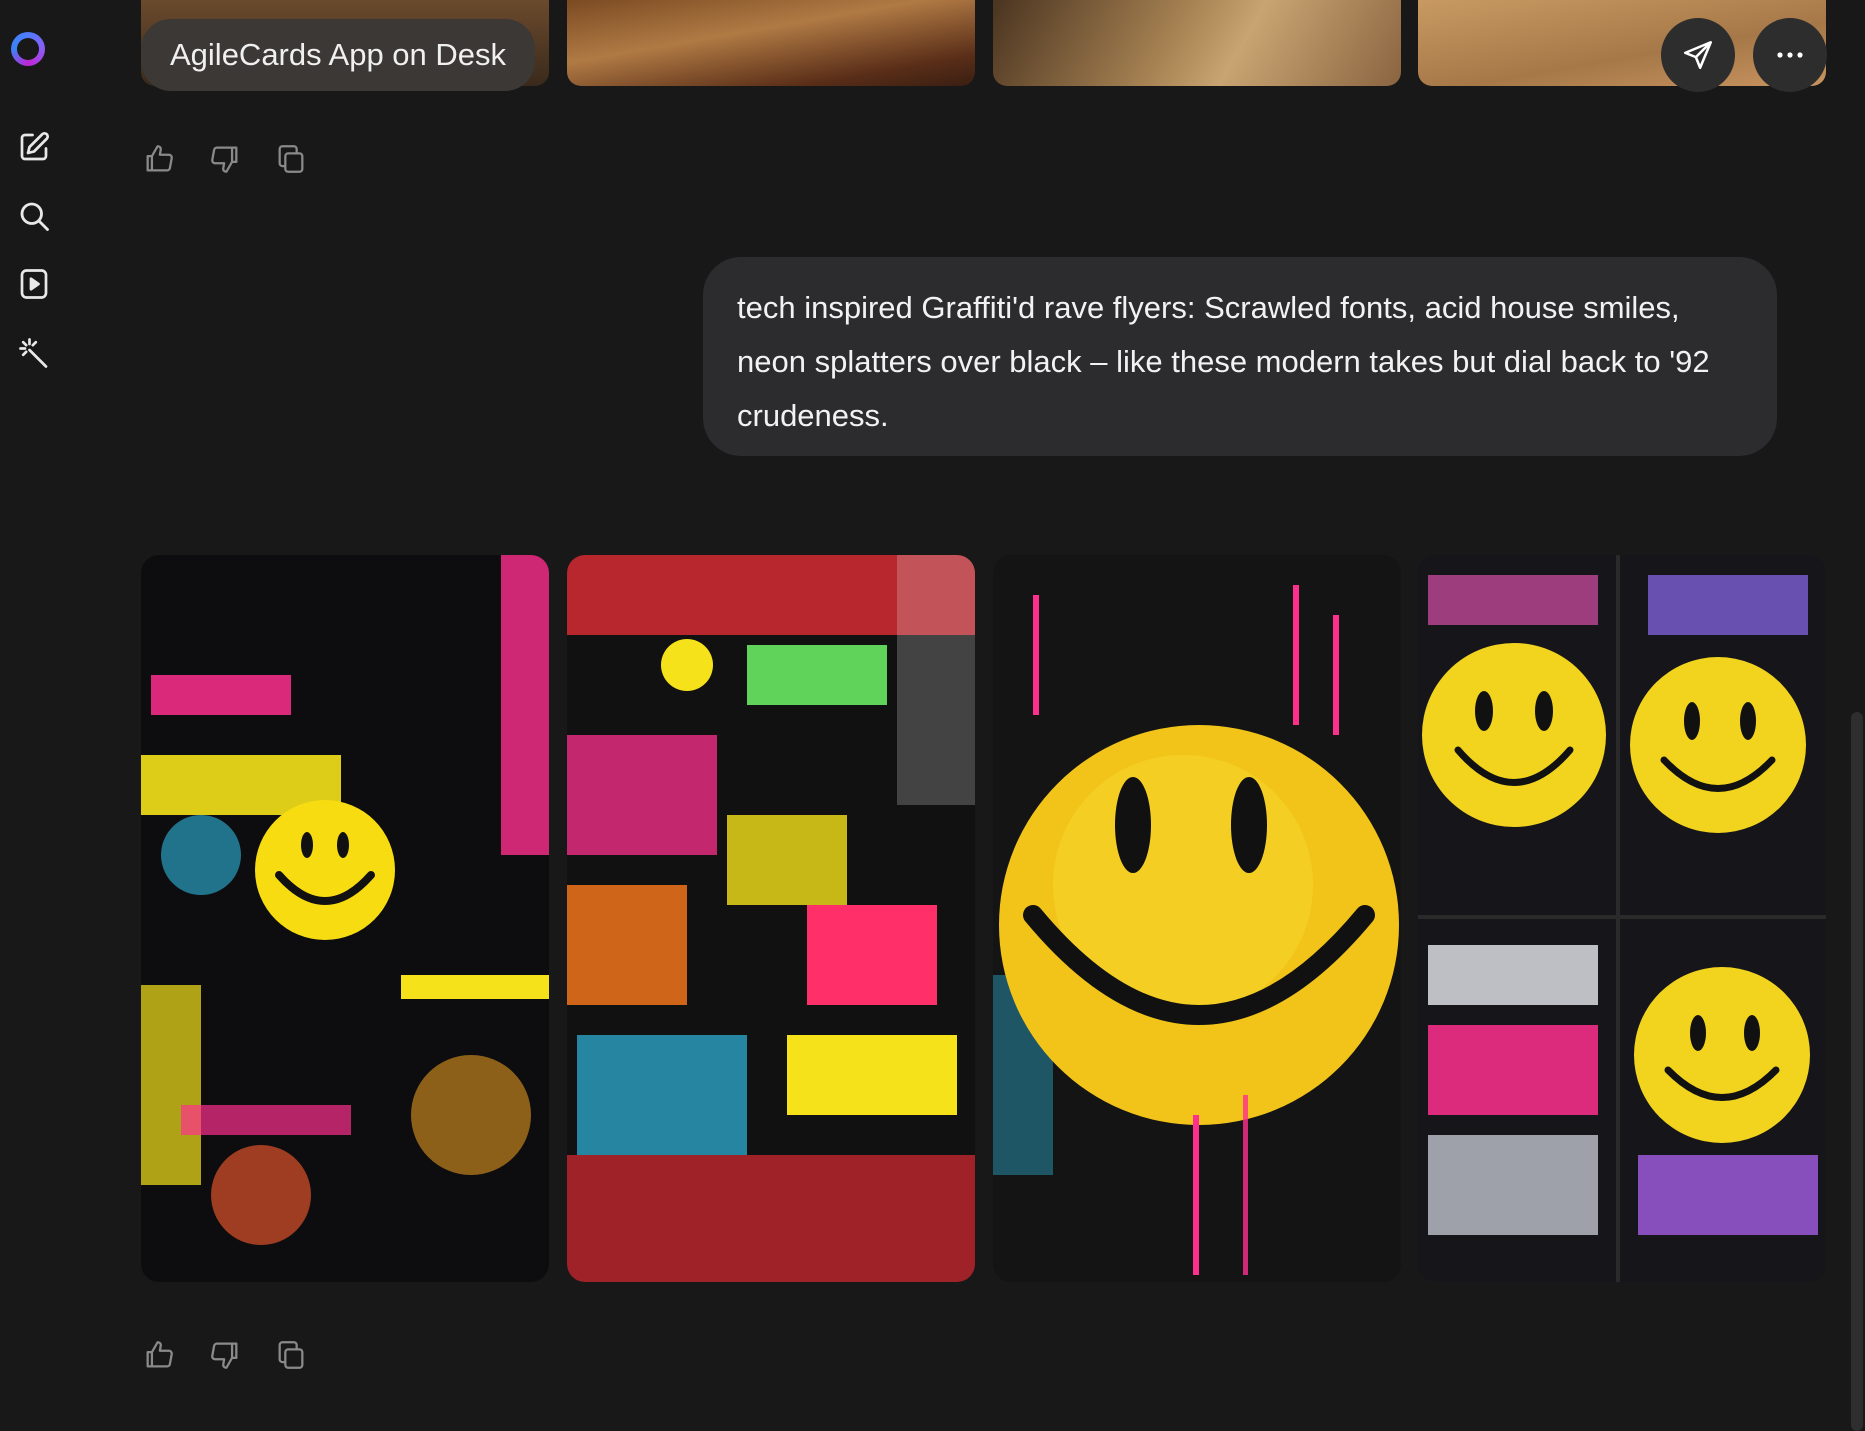  I want to click on more-options-button, so click(1790, 55).